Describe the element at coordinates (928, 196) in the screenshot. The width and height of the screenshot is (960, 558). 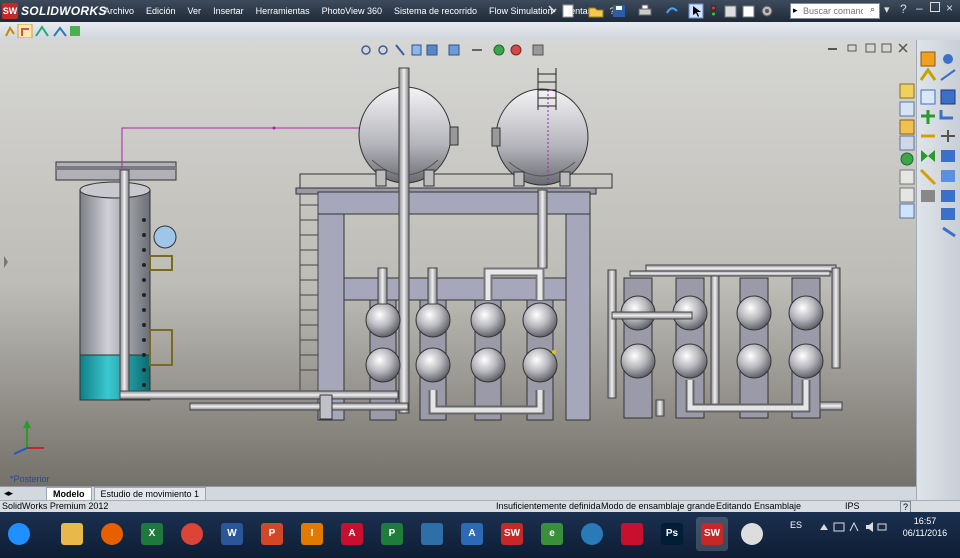
I see `grip-icon` at that location.